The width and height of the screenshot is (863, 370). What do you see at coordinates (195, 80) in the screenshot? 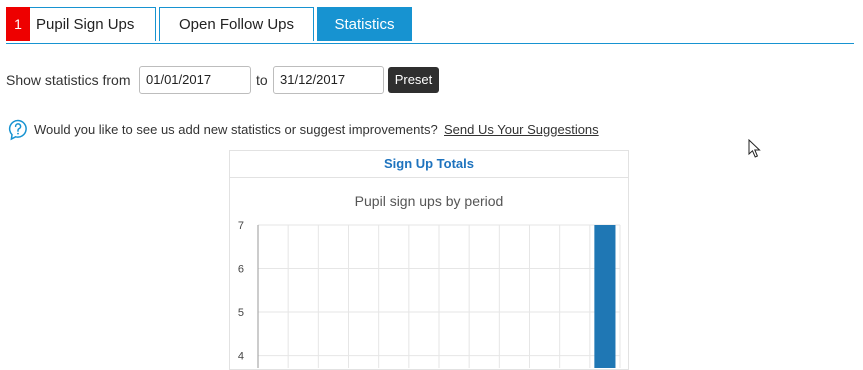
I see `date-from-input: 01/01/2017` at bounding box center [195, 80].